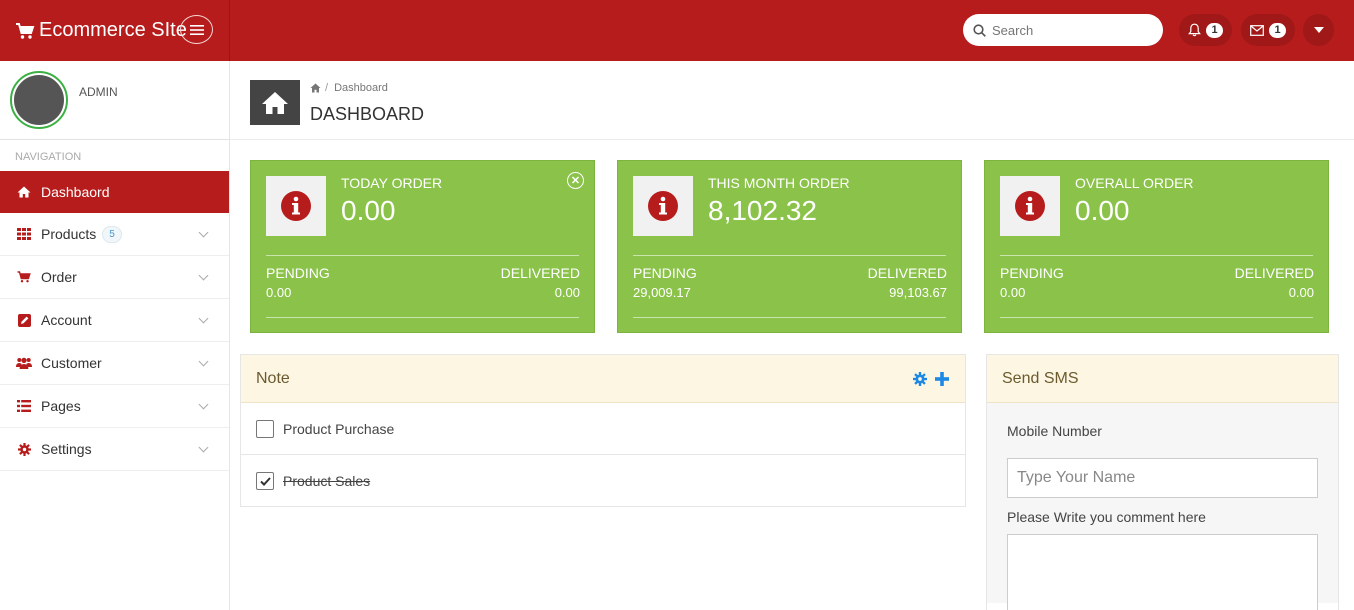  Describe the element at coordinates (603, 481) in the screenshot. I see `list-item: Product Sales` at that location.